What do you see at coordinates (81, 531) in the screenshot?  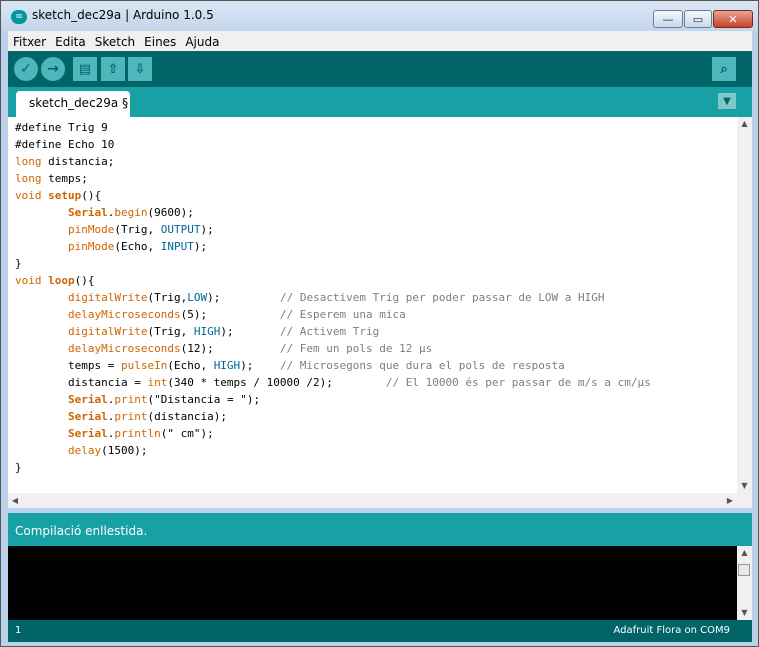 I see `status-message: Compilació enllestida.` at bounding box center [81, 531].